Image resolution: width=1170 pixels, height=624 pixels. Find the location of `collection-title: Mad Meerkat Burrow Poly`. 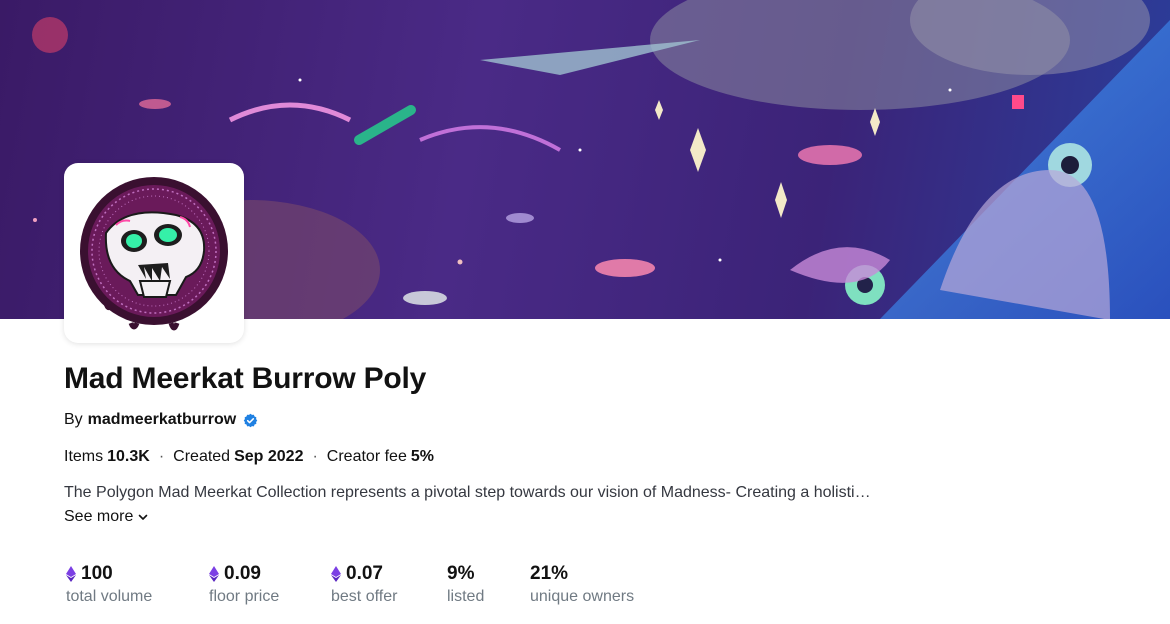

collection-title: Mad Meerkat Burrow Poly is located at coordinates (245, 378).